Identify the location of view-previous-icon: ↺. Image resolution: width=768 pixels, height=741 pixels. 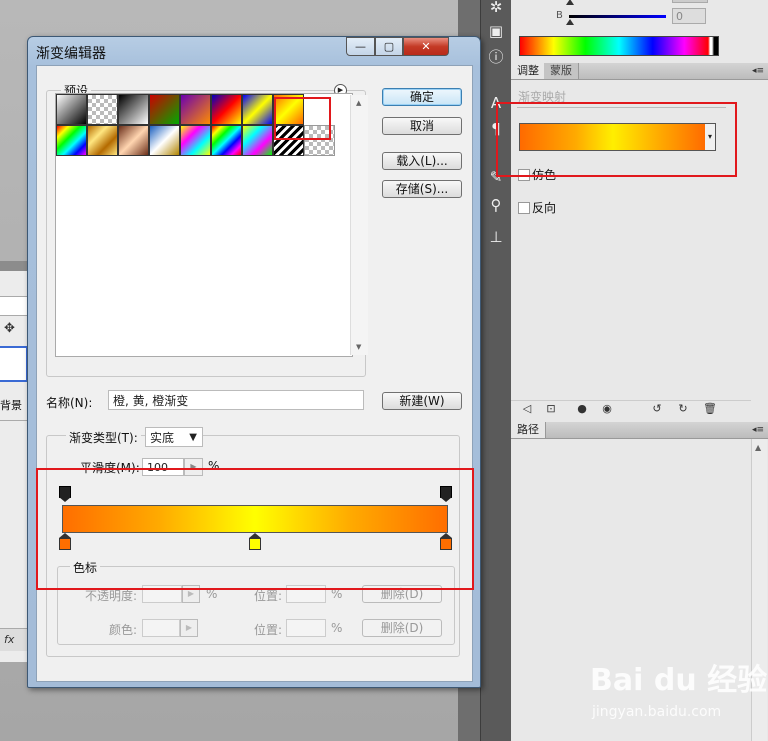
(657, 409).